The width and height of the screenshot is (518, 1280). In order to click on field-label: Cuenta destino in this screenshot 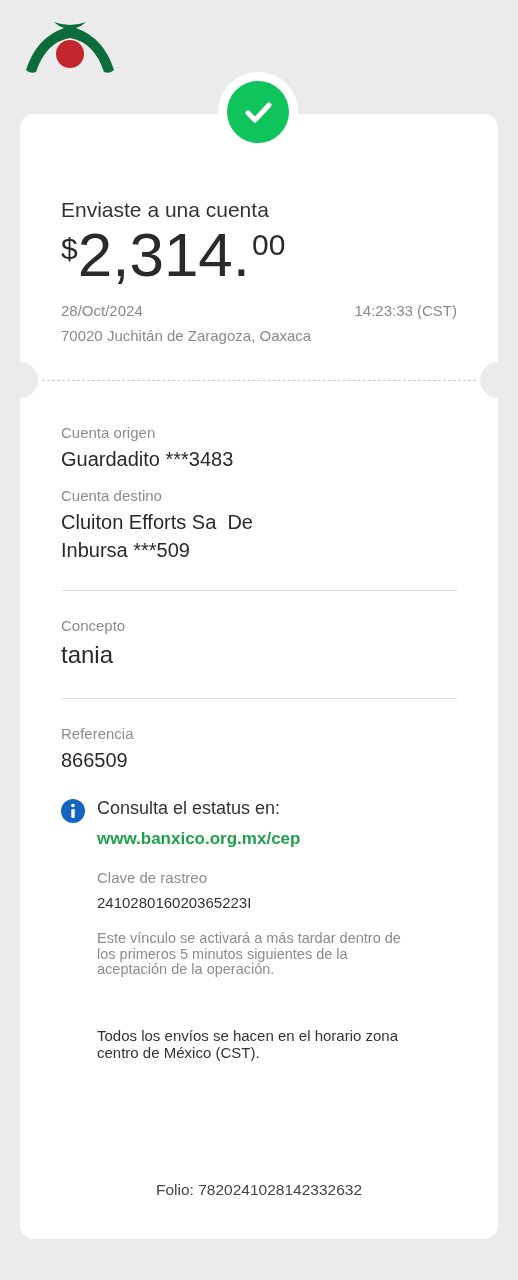, I will do `click(112, 495)`.